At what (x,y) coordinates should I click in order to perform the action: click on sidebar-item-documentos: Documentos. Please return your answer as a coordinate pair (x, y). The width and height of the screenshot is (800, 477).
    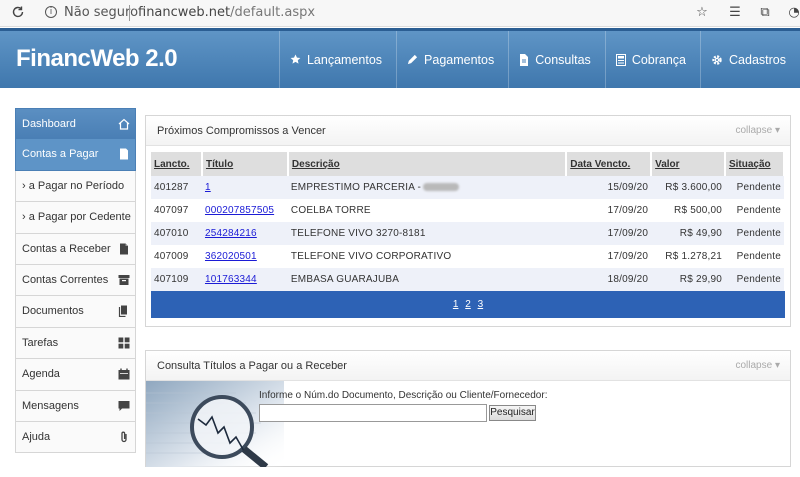
    Looking at the image, I should click on (75, 312).